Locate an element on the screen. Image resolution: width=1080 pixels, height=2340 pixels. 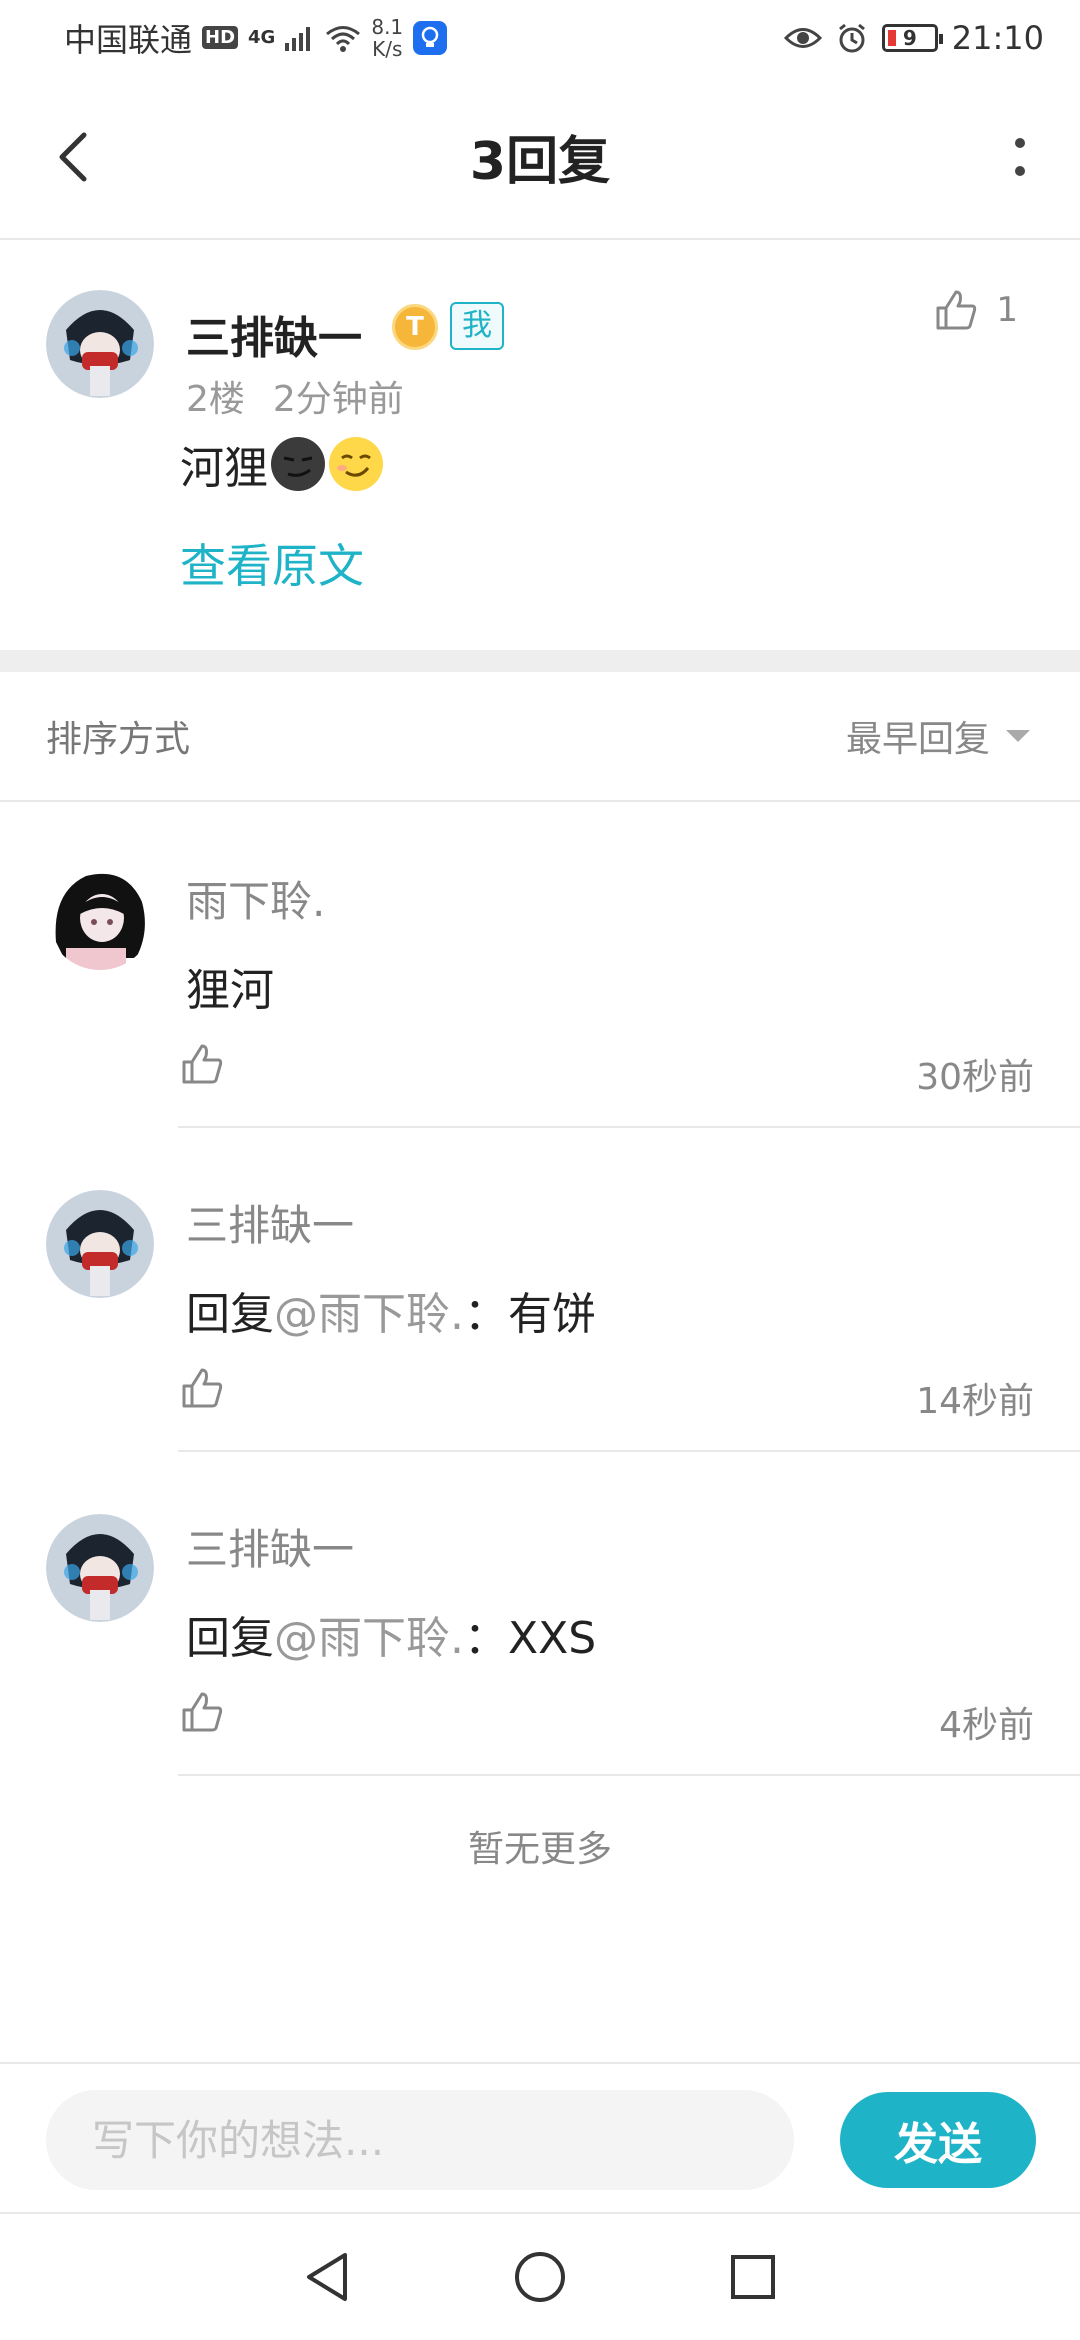
system-nav-bar is located at coordinates (540, 2276).